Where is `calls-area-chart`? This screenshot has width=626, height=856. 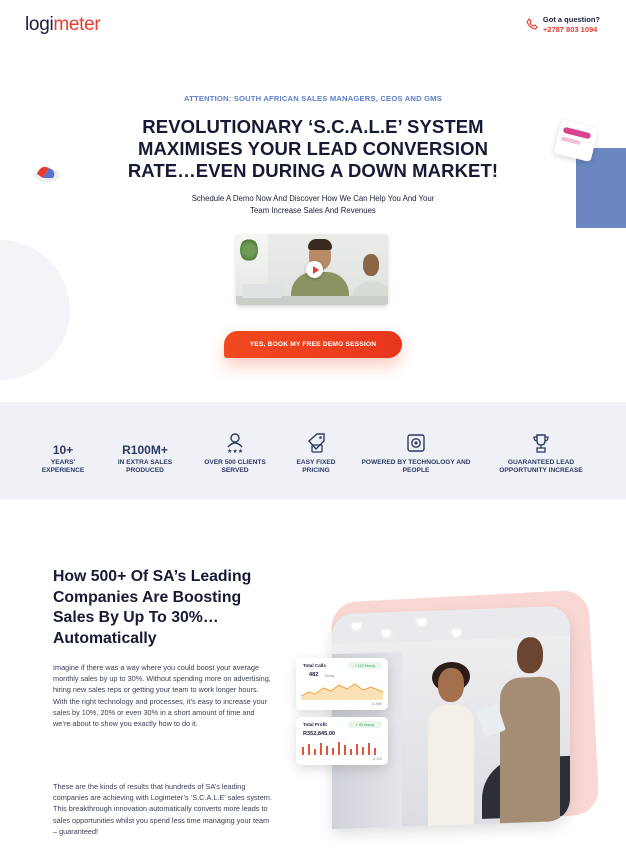 calls-area-chart is located at coordinates (342, 691).